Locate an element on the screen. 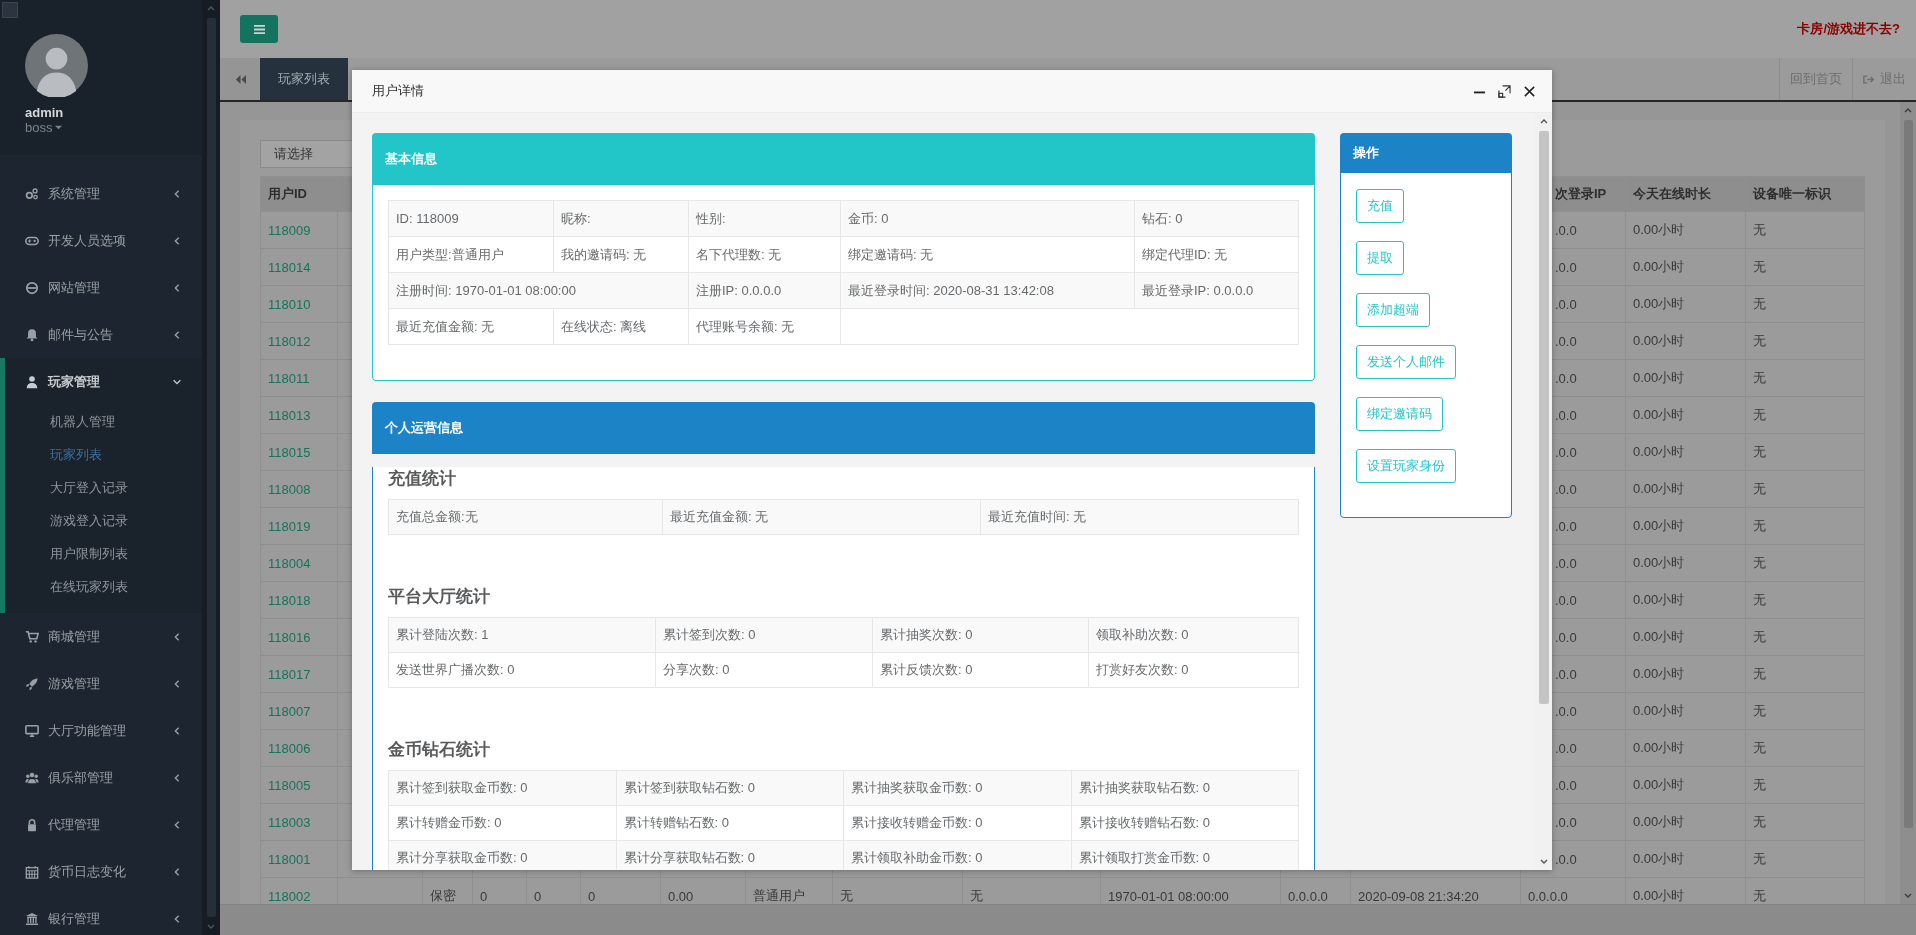 This screenshot has width=1916, height=935. globe-icon is located at coordinates (32, 287).